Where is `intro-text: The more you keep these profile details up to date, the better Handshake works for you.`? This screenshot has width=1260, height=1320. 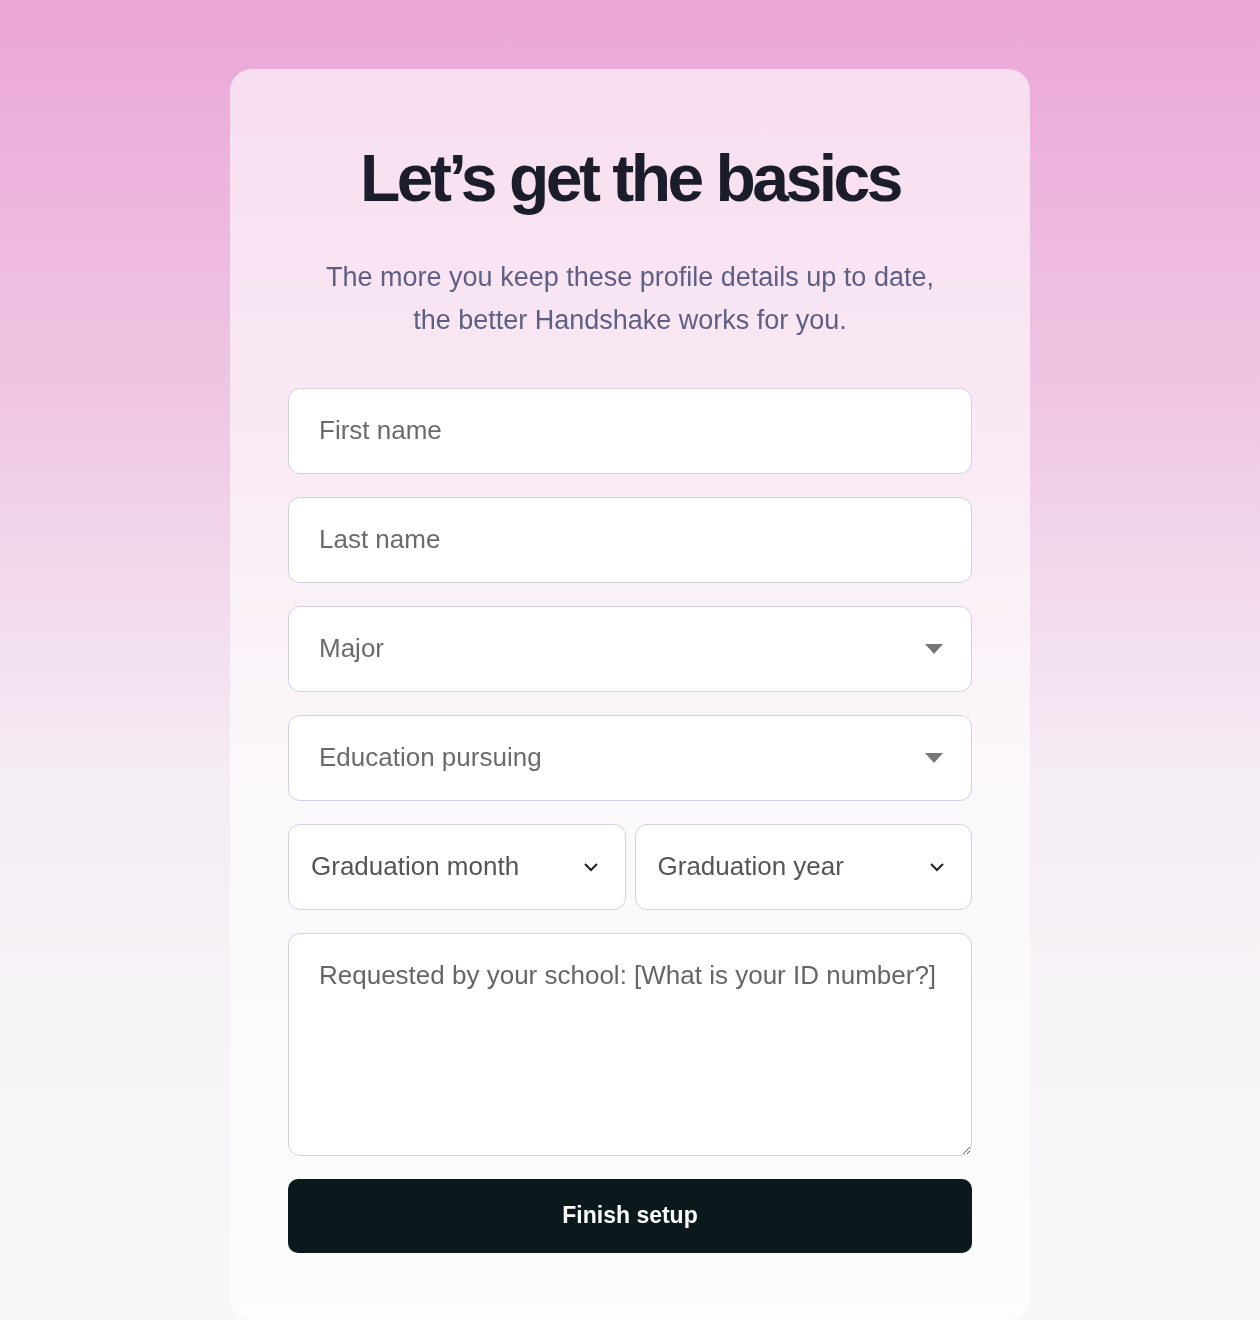 intro-text: The more you keep these profile details up to date, the better Handshake works for you. is located at coordinates (630, 299).